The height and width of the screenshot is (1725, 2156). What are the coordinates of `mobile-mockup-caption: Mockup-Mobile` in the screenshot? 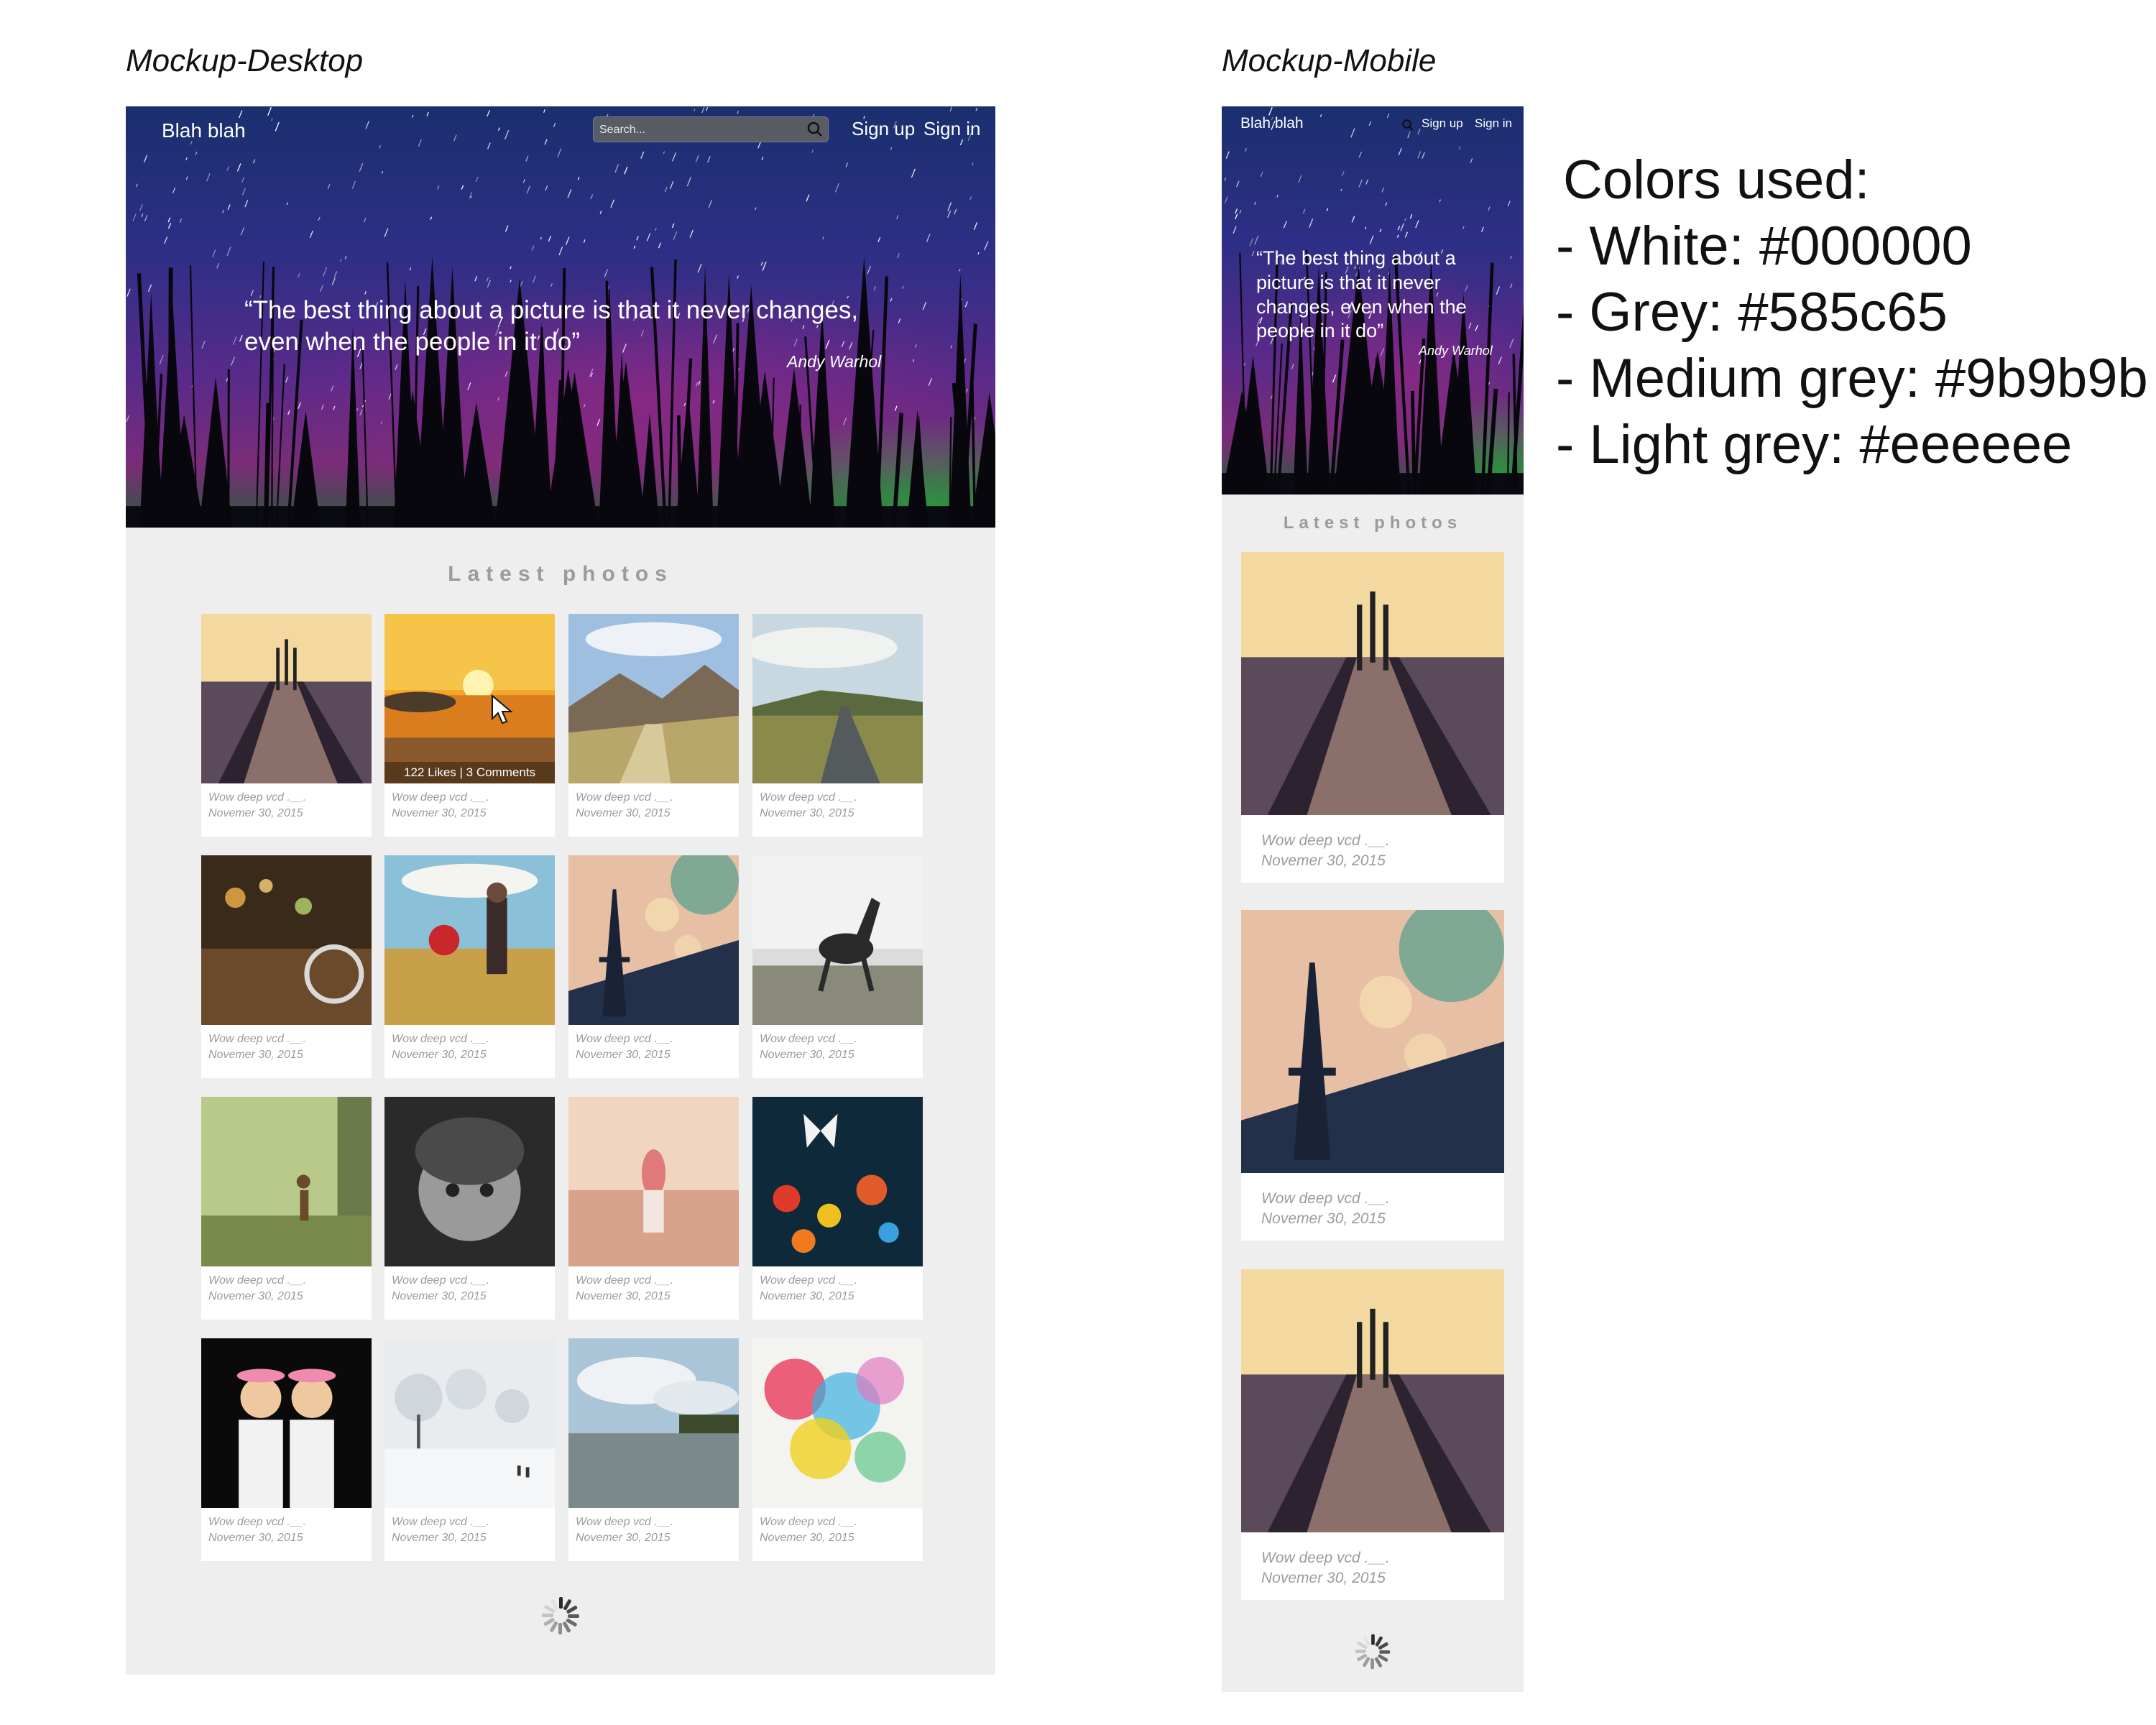 It's located at (1329, 60).